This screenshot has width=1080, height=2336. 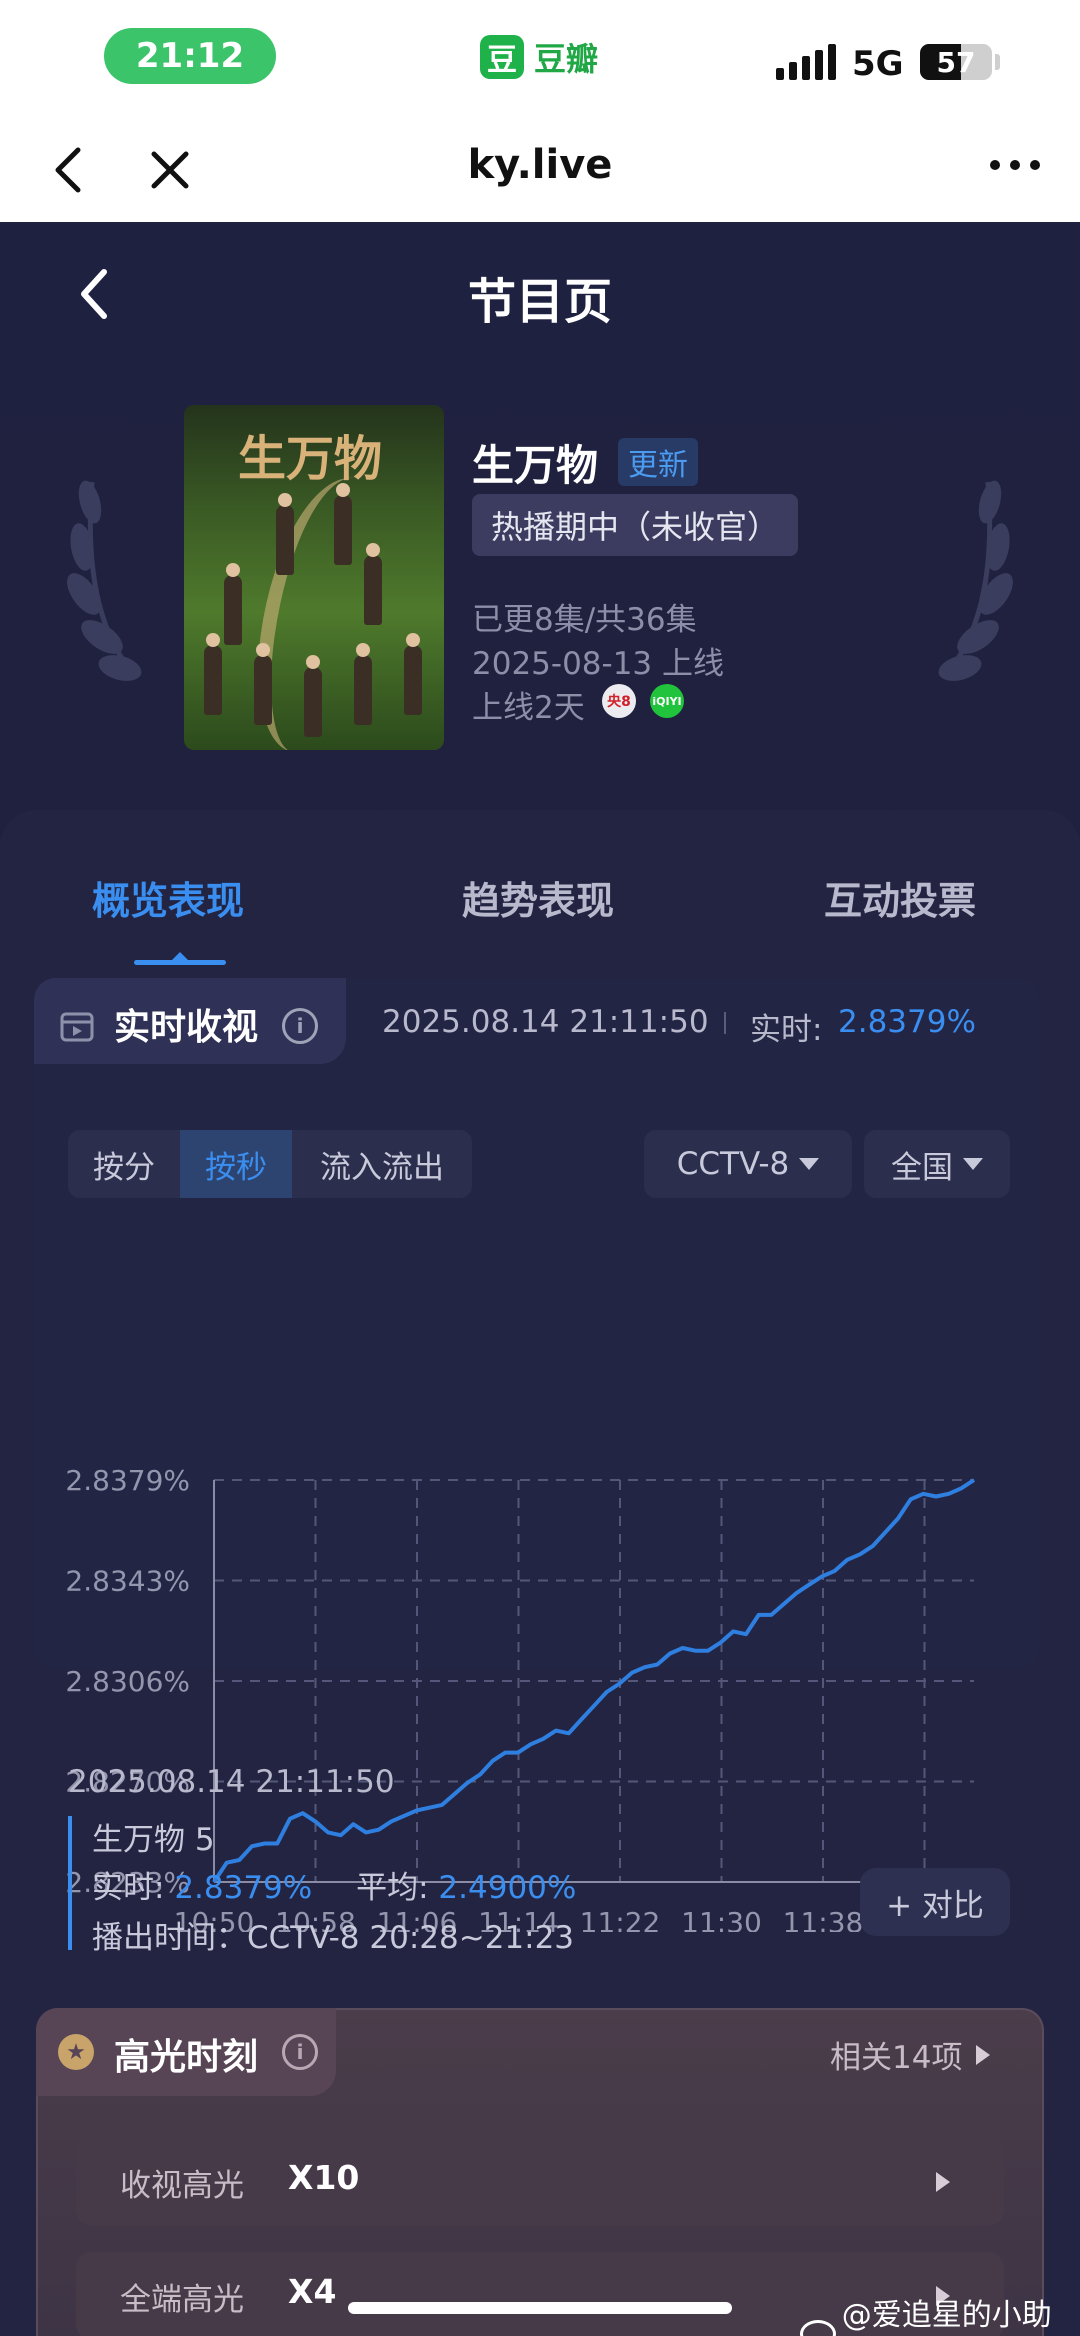 I want to click on browser-title: ky.live, so click(x=540, y=165).